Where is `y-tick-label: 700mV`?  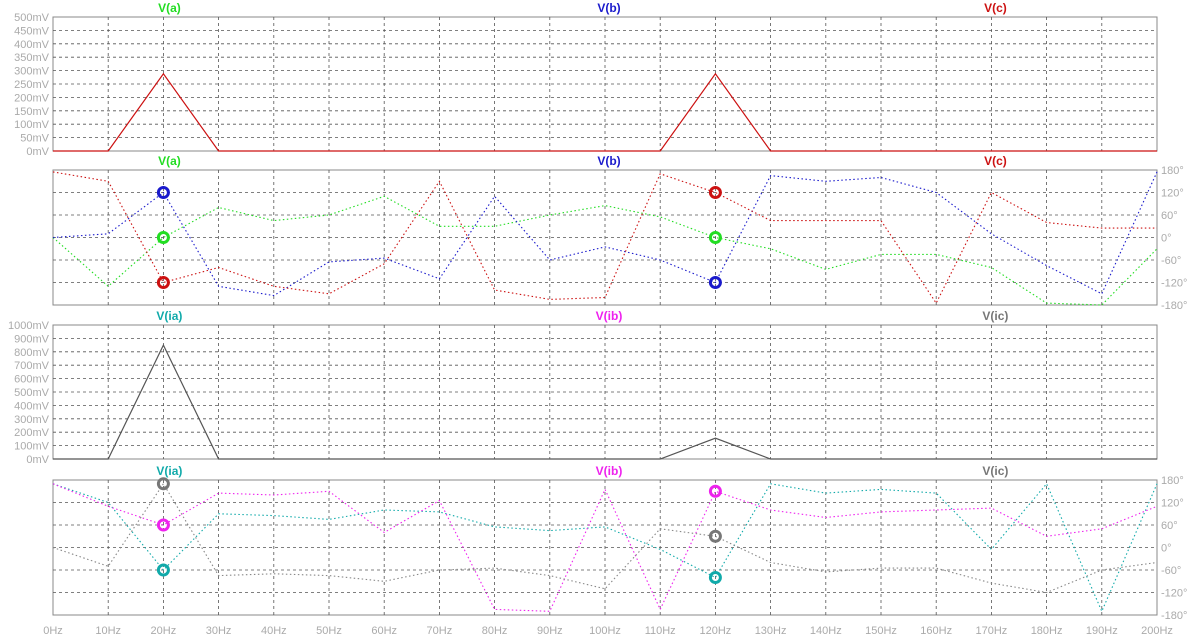 y-tick-label: 700mV is located at coordinates (32, 366).